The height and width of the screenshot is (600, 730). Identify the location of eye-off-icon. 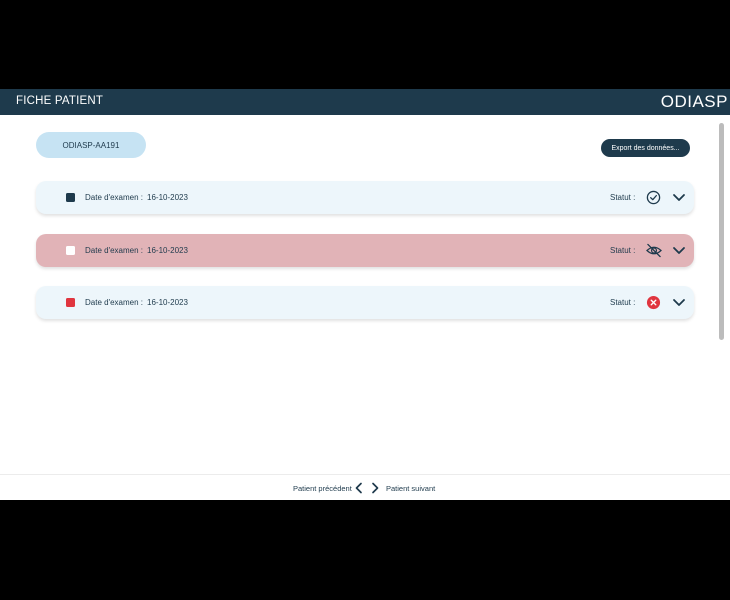
(654, 250).